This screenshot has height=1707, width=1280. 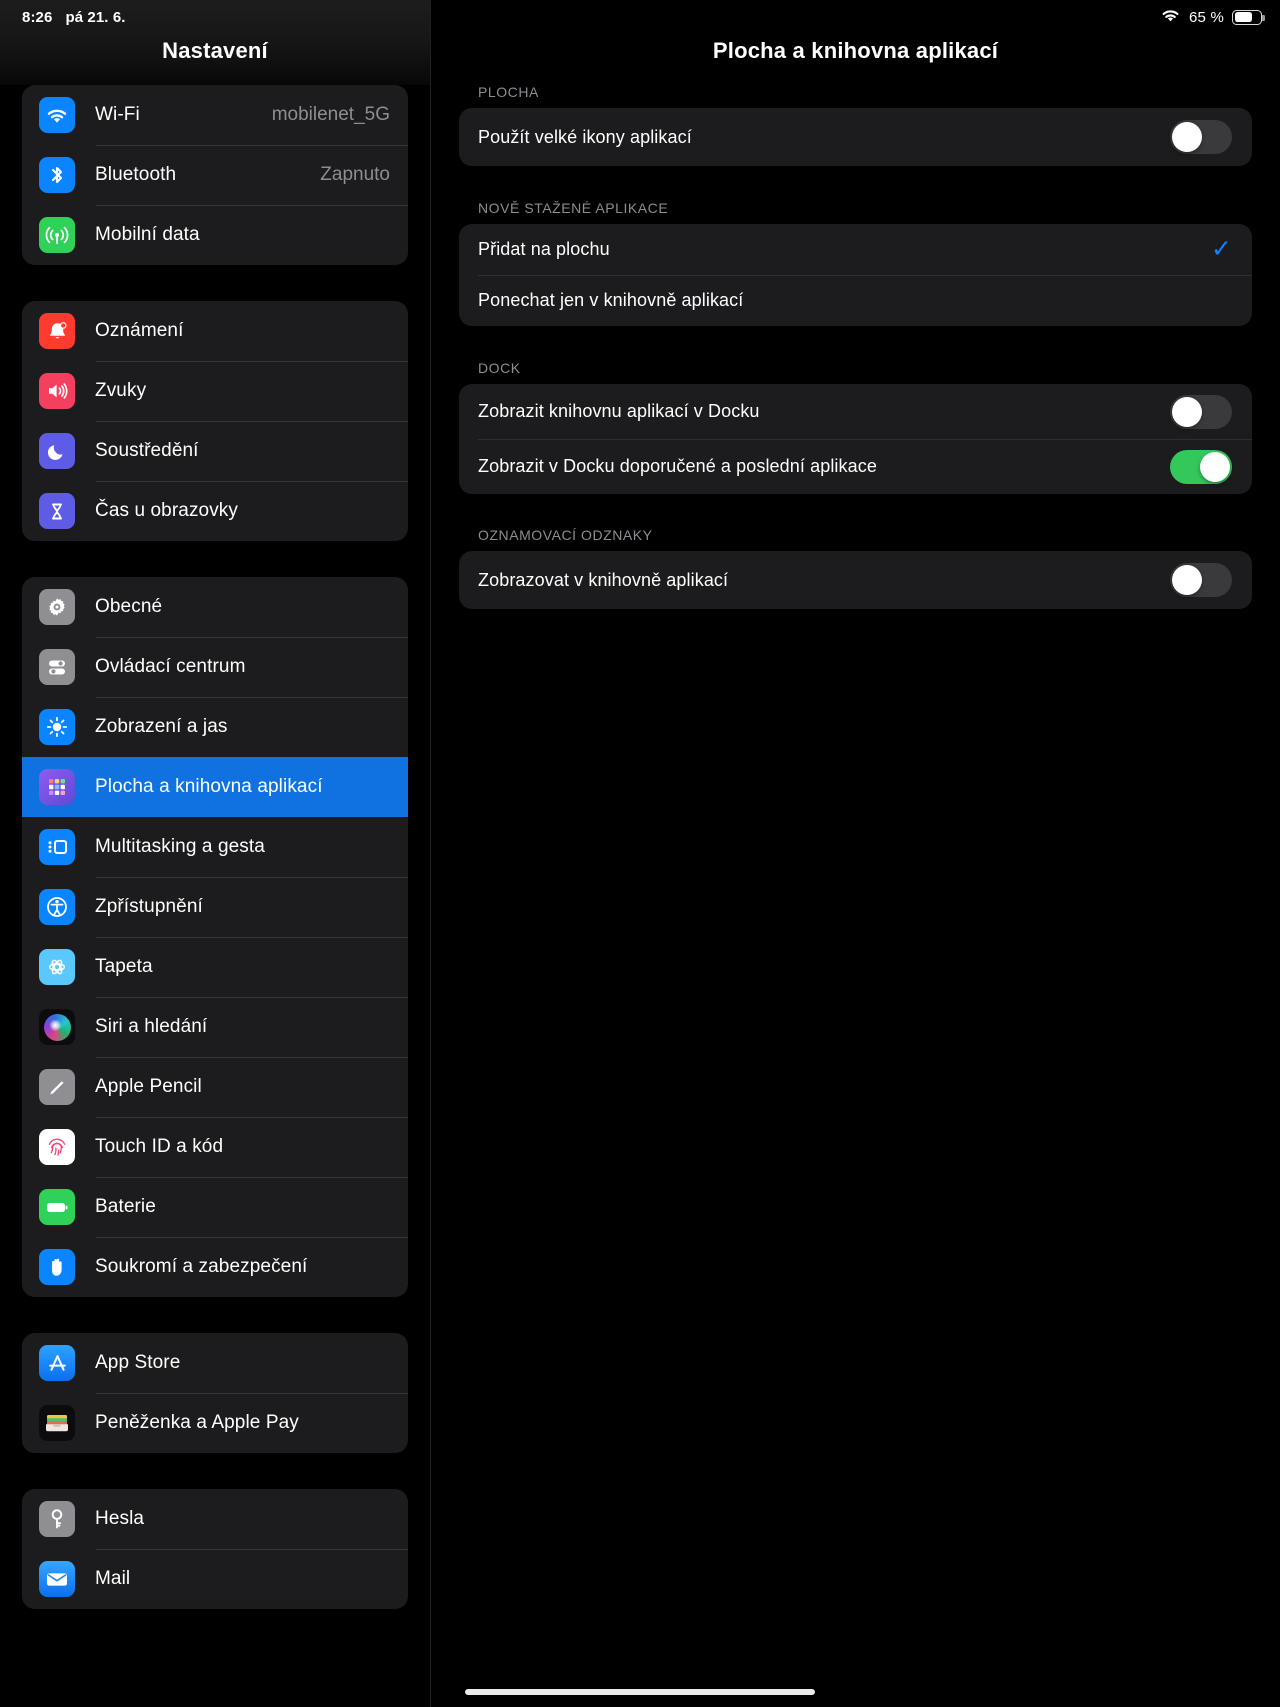 I want to click on key-icon, so click(x=57, y=1519).